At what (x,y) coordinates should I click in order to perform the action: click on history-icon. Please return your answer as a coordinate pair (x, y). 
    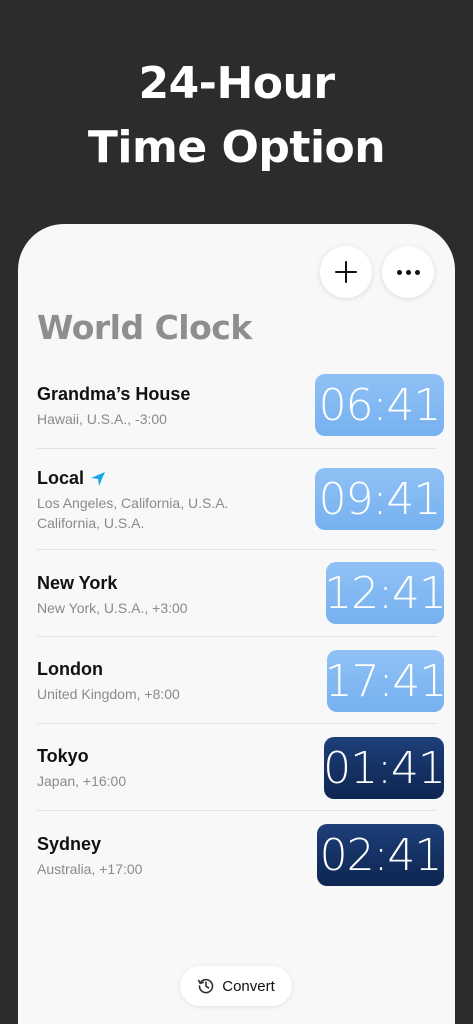
    Looking at the image, I should click on (206, 986).